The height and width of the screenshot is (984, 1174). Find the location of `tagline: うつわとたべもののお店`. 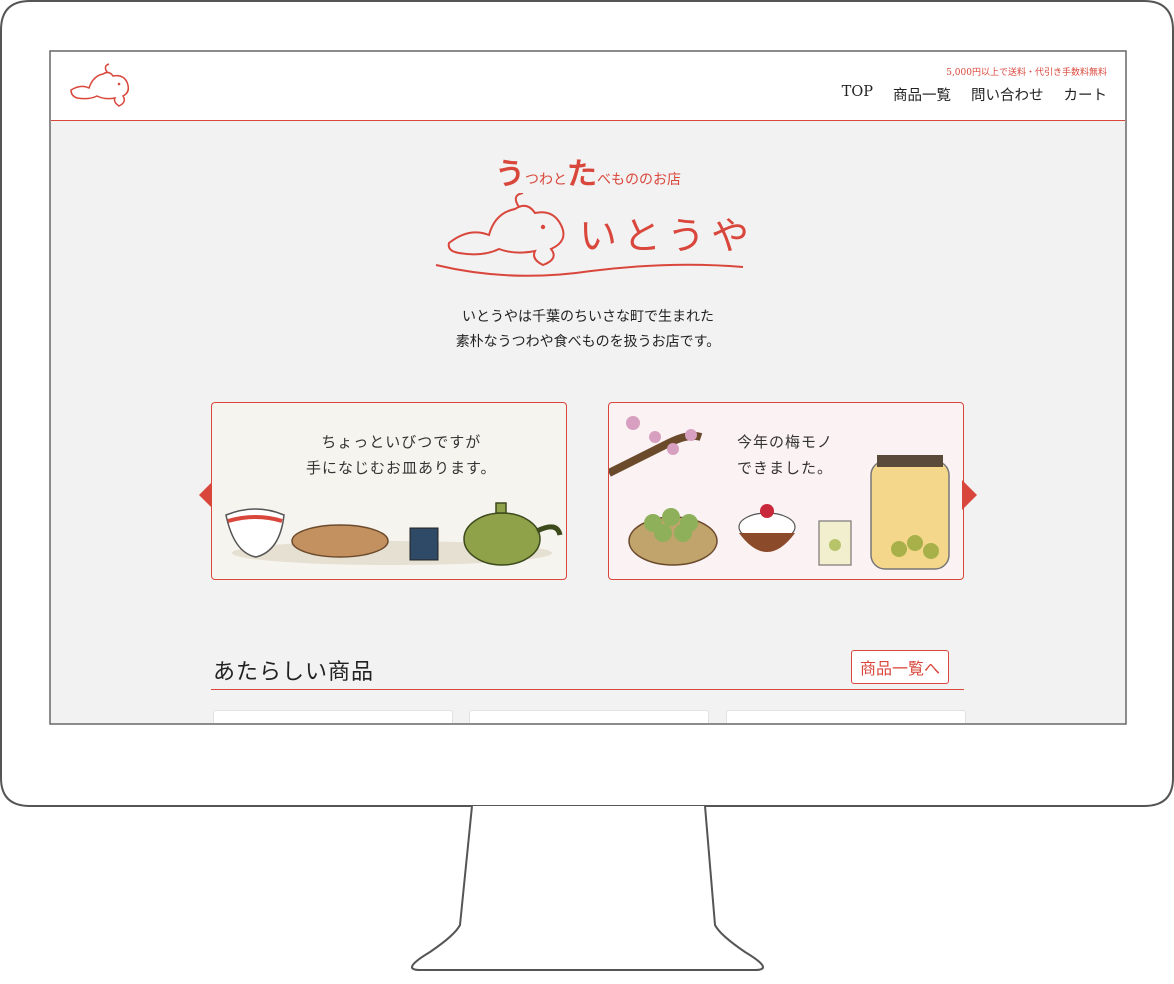

tagline: うつわとたべもののお店 is located at coordinates (588, 171).